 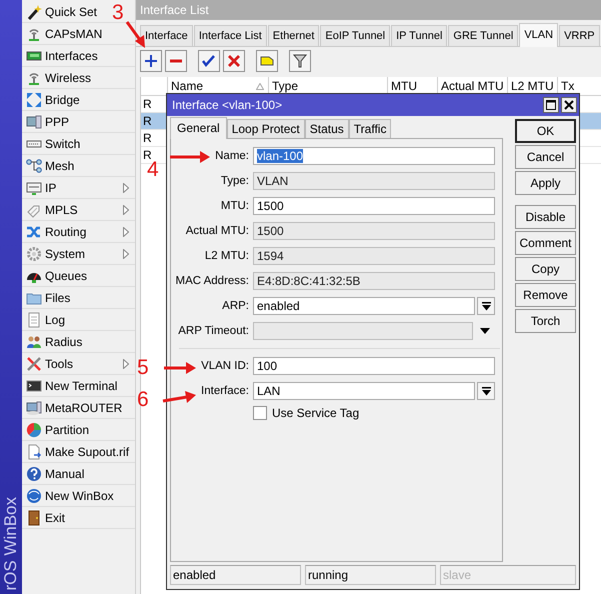 I want to click on menu-item: System, so click(x=65, y=253).